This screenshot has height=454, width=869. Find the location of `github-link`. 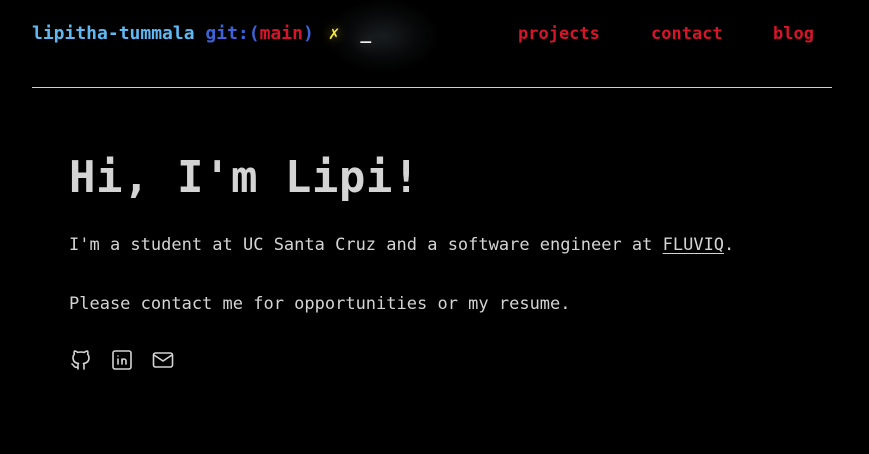

github-link is located at coordinates (81, 360).